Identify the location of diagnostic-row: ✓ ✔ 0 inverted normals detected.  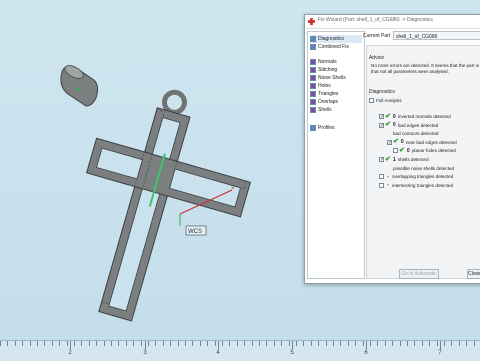
(415, 116).